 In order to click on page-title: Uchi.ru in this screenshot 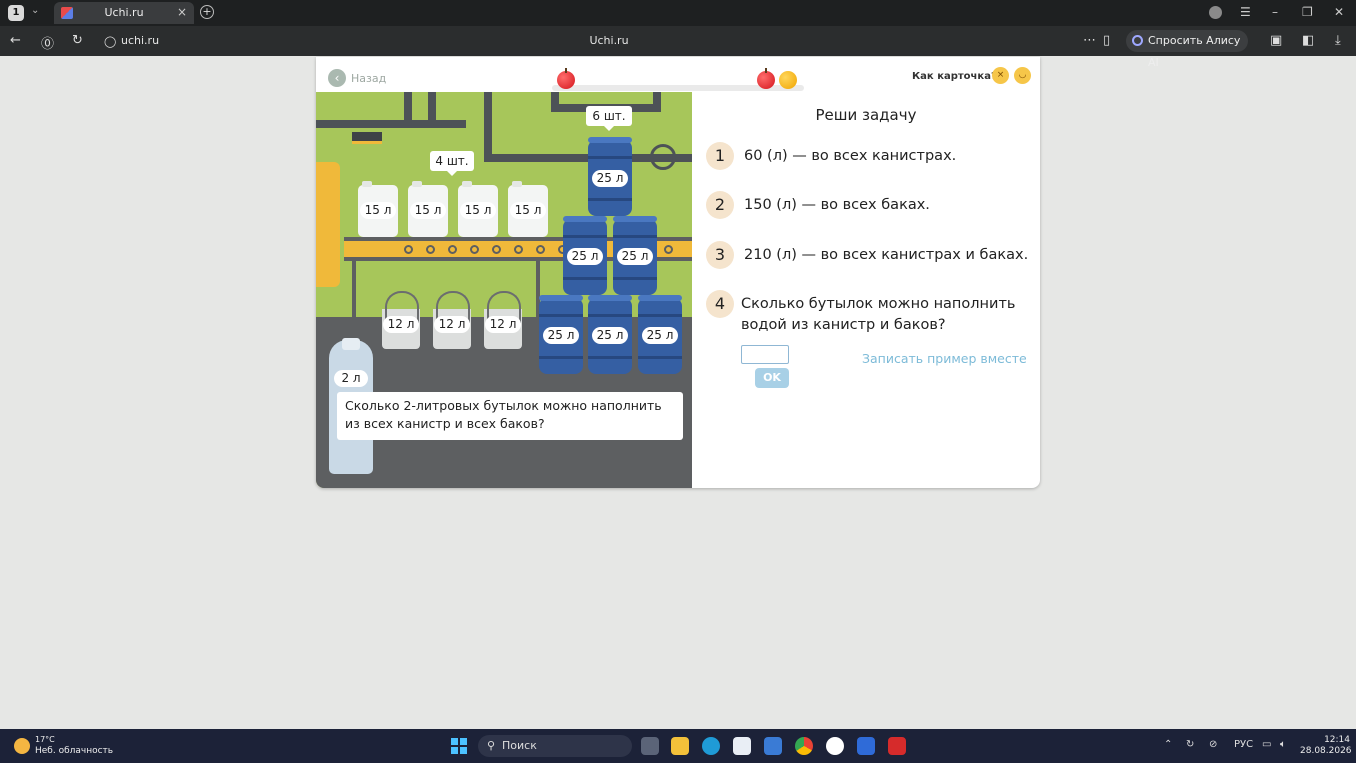, I will do `click(609, 40)`.